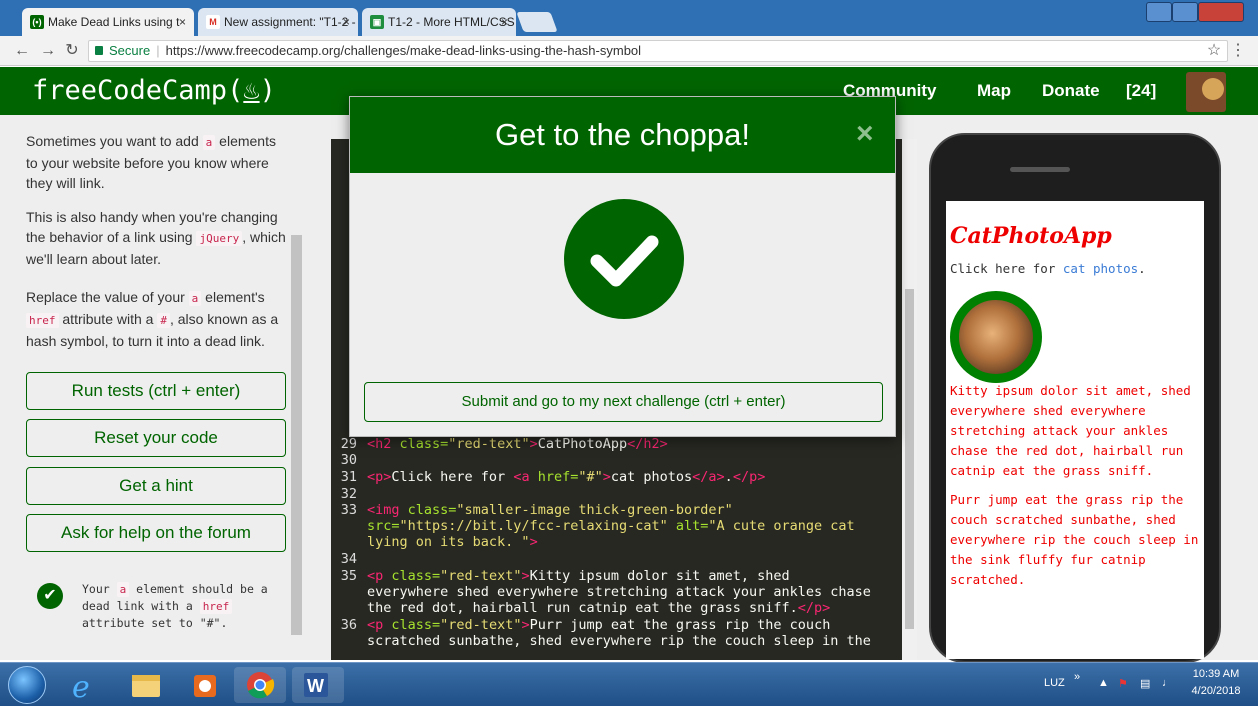 This screenshot has width=1258, height=706. I want to click on word-icon: W, so click(318, 685).